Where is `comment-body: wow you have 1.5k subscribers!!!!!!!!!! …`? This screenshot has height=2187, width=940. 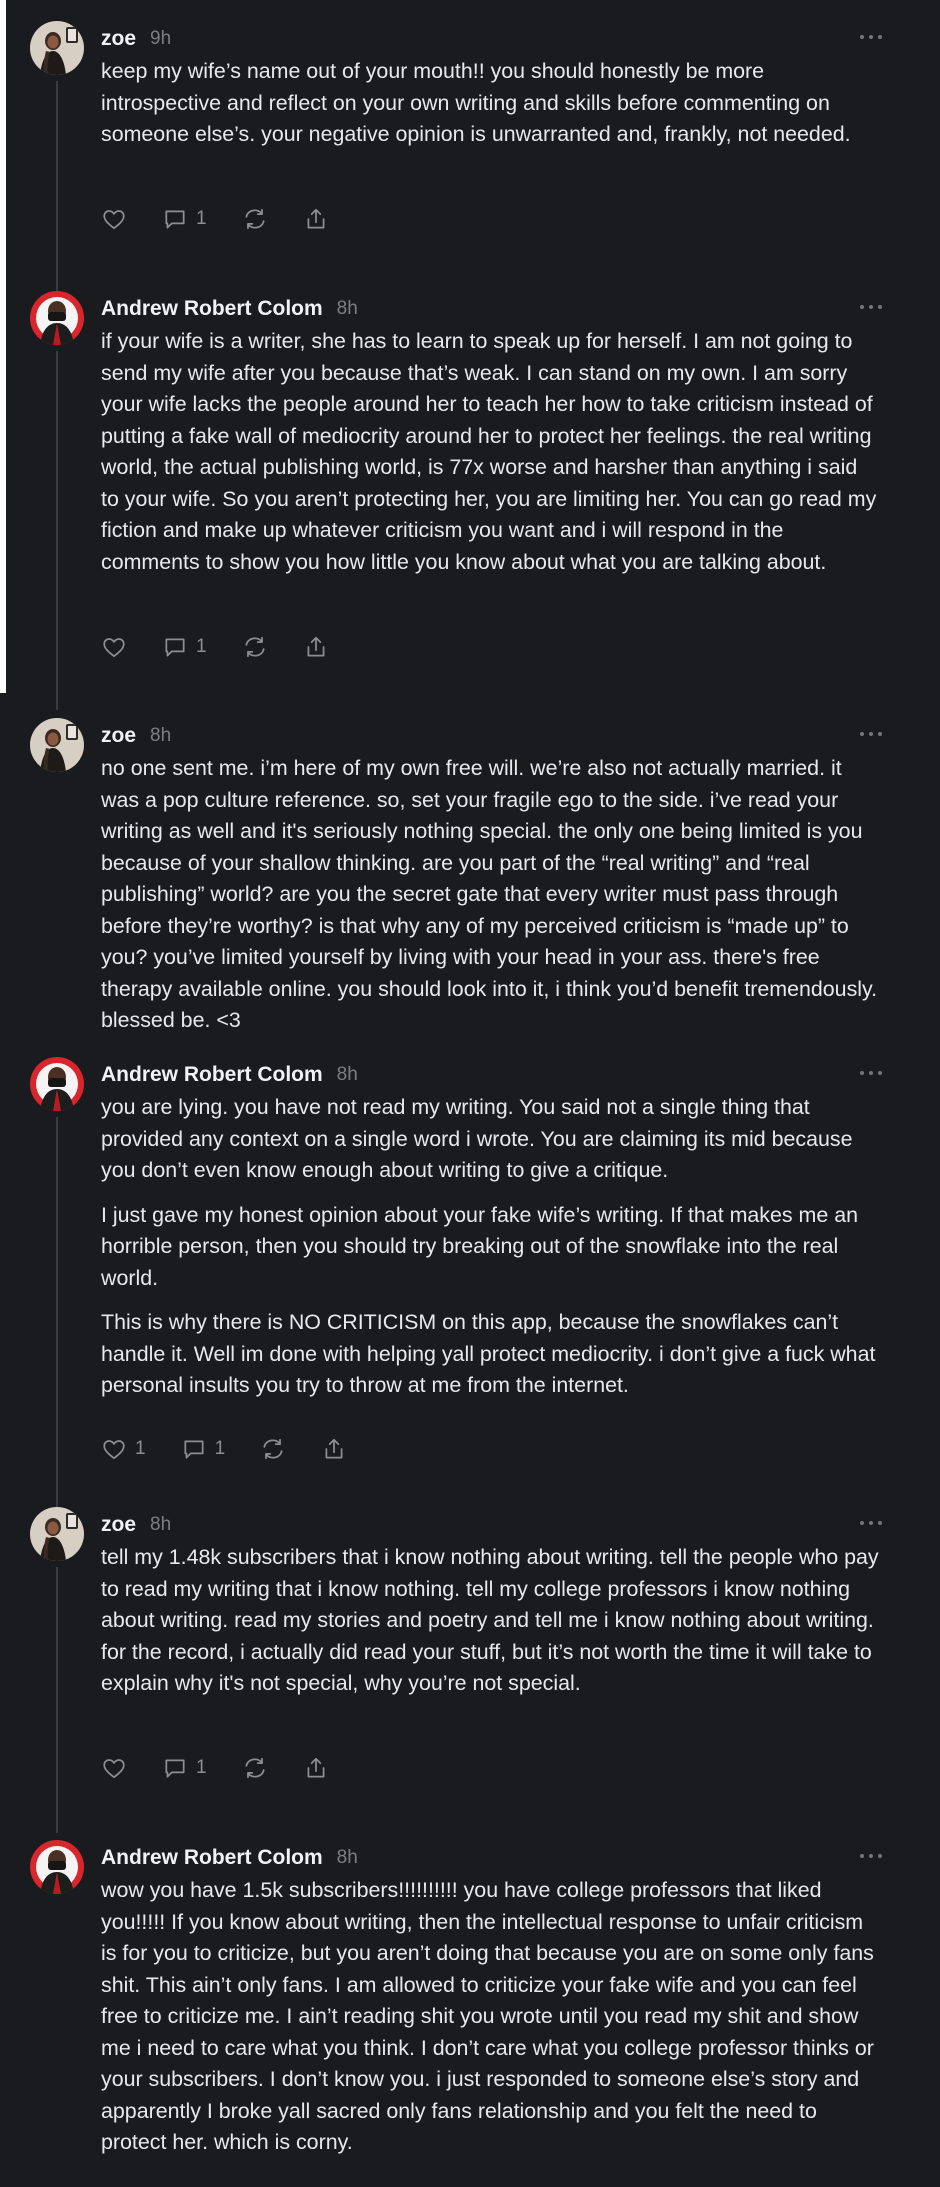 comment-body: wow you have 1.5k subscribers!!!!!!!!!! … is located at coordinates (491, 2017).